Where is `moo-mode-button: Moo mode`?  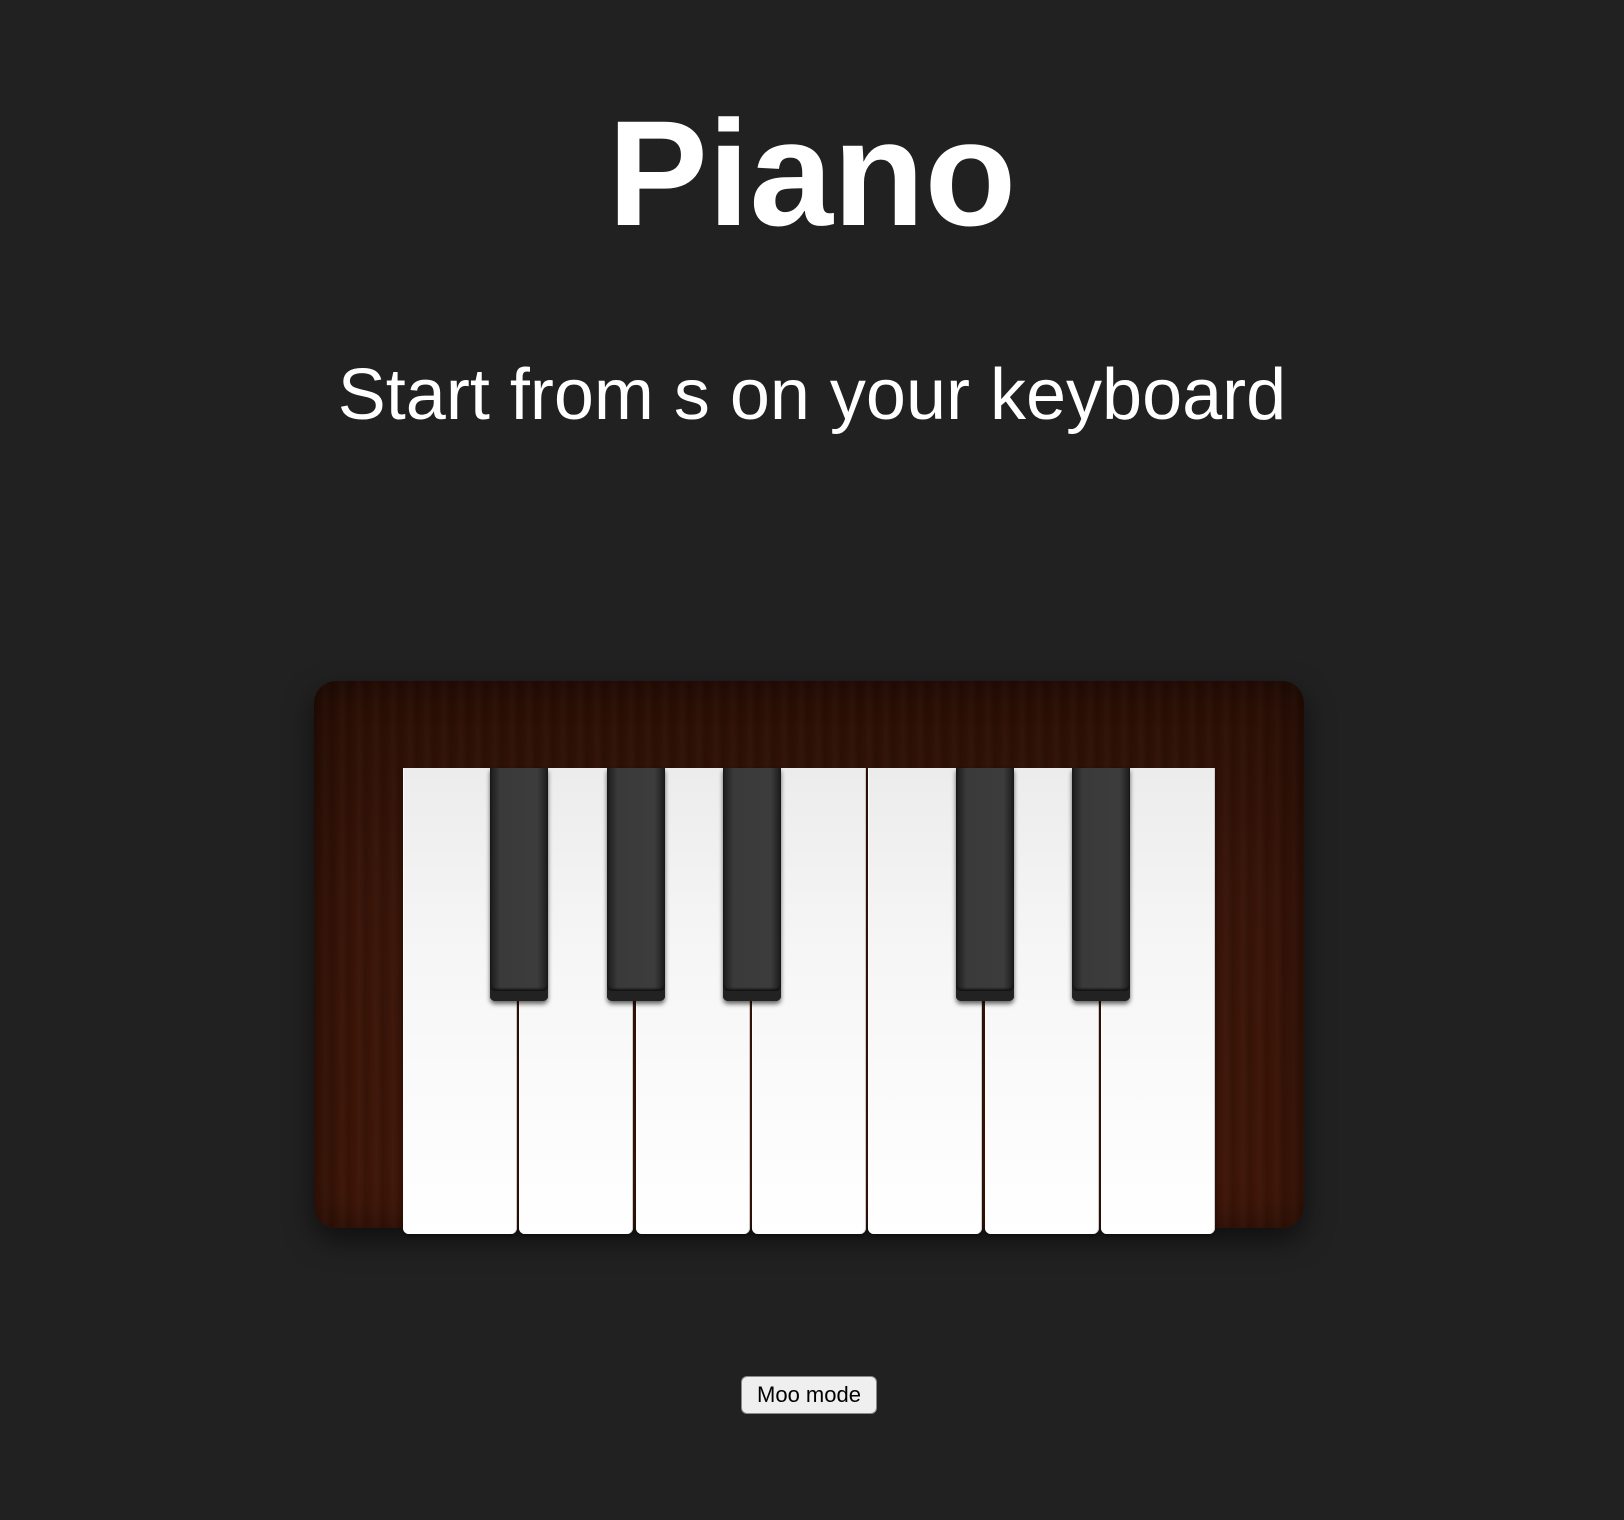
moo-mode-button: Moo mode is located at coordinates (809, 1395).